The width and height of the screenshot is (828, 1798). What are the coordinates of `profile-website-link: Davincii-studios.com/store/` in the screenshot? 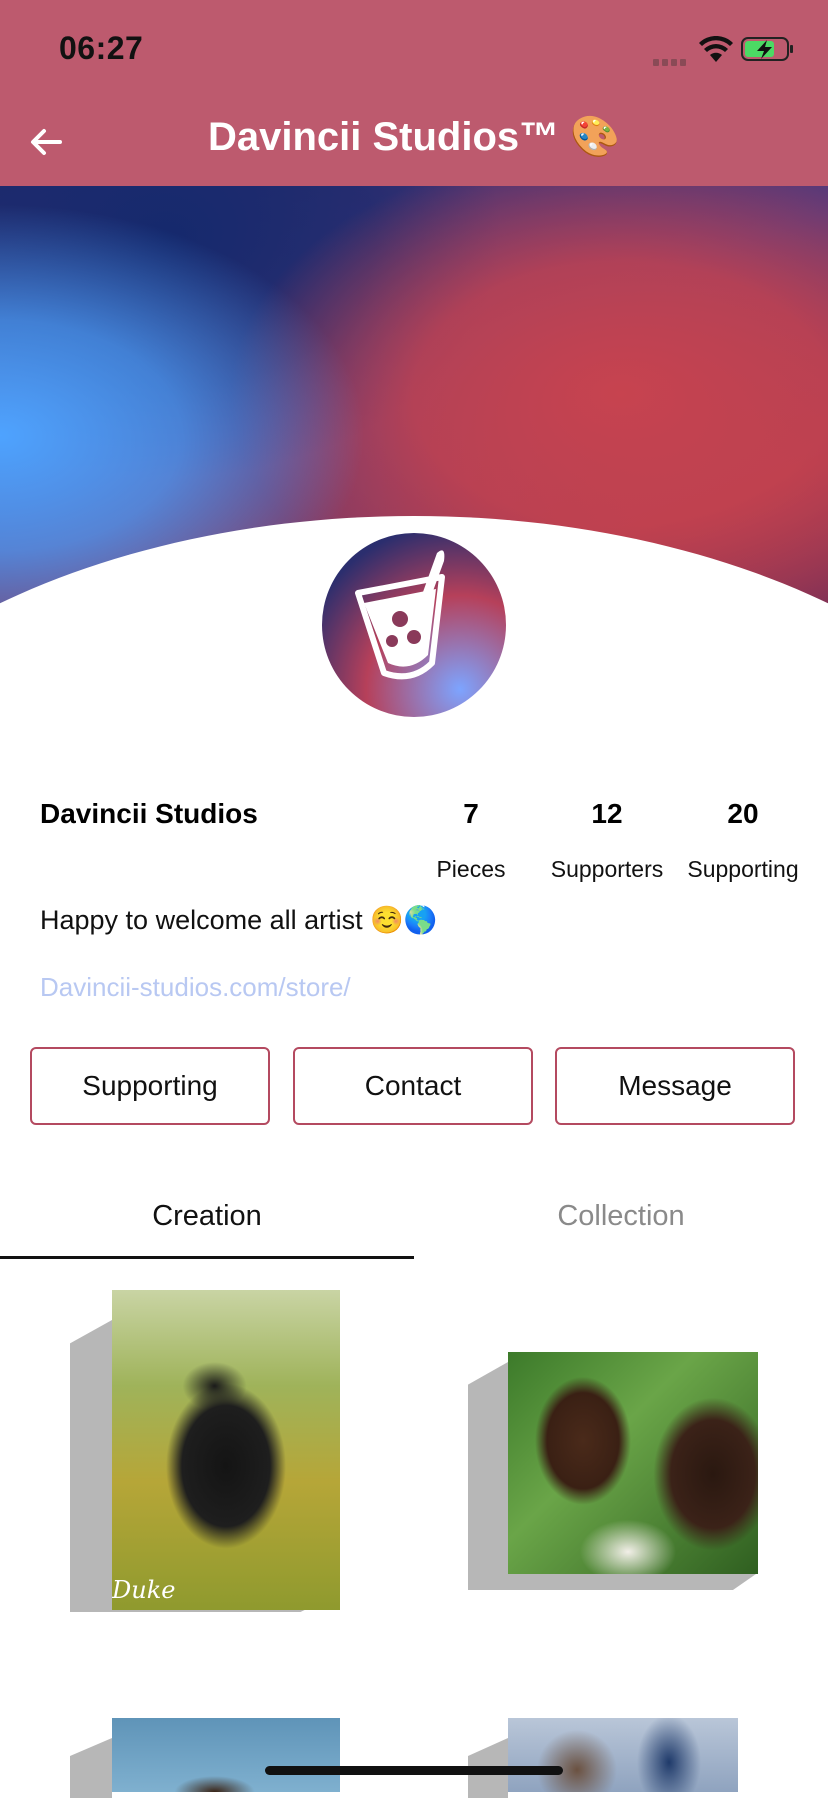 It's located at (195, 987).